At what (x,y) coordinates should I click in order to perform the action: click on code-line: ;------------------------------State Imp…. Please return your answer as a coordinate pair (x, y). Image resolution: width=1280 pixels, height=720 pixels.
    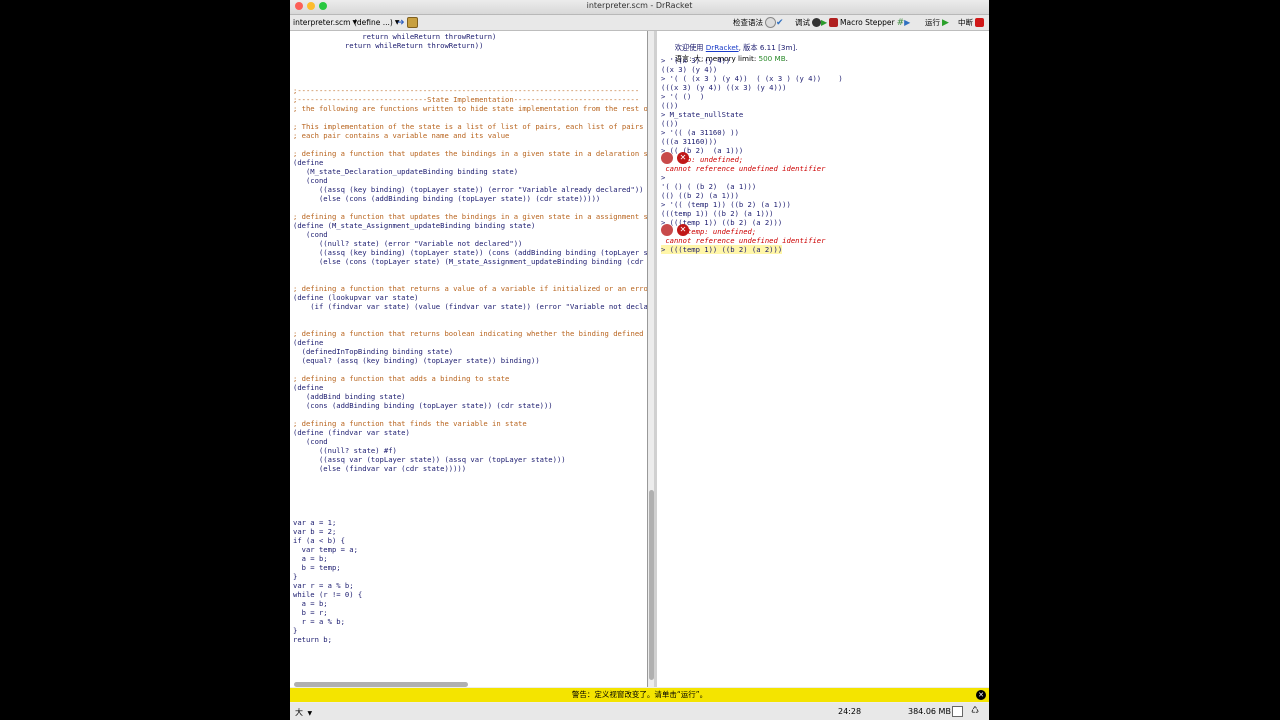
    Looking at the image, I should click on (466, 99).